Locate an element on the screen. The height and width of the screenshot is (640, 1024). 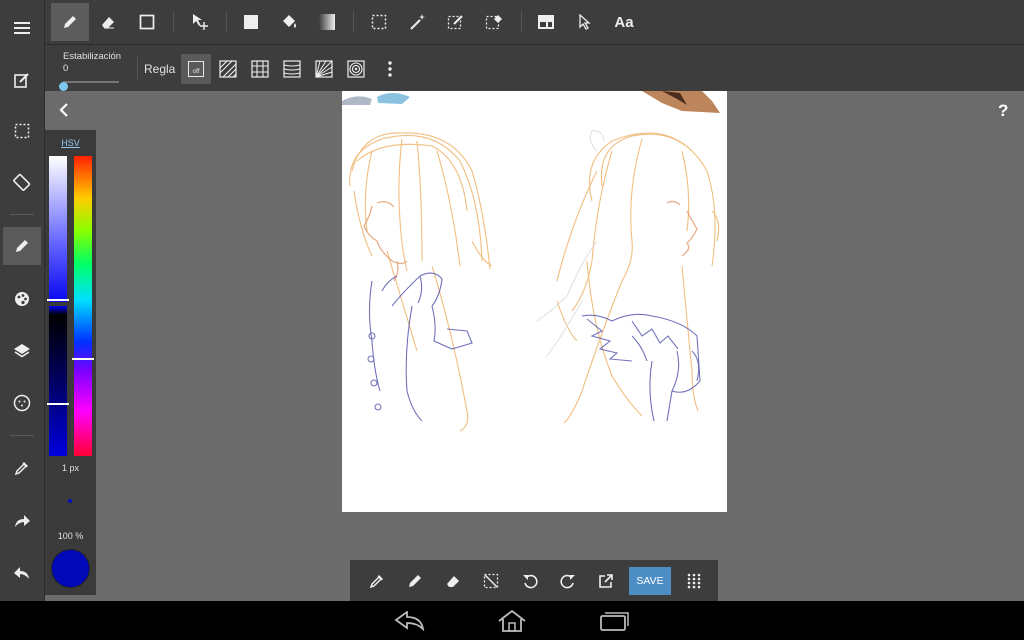
collapse-panel-chevron-icon is located at coordinates (64, 112).